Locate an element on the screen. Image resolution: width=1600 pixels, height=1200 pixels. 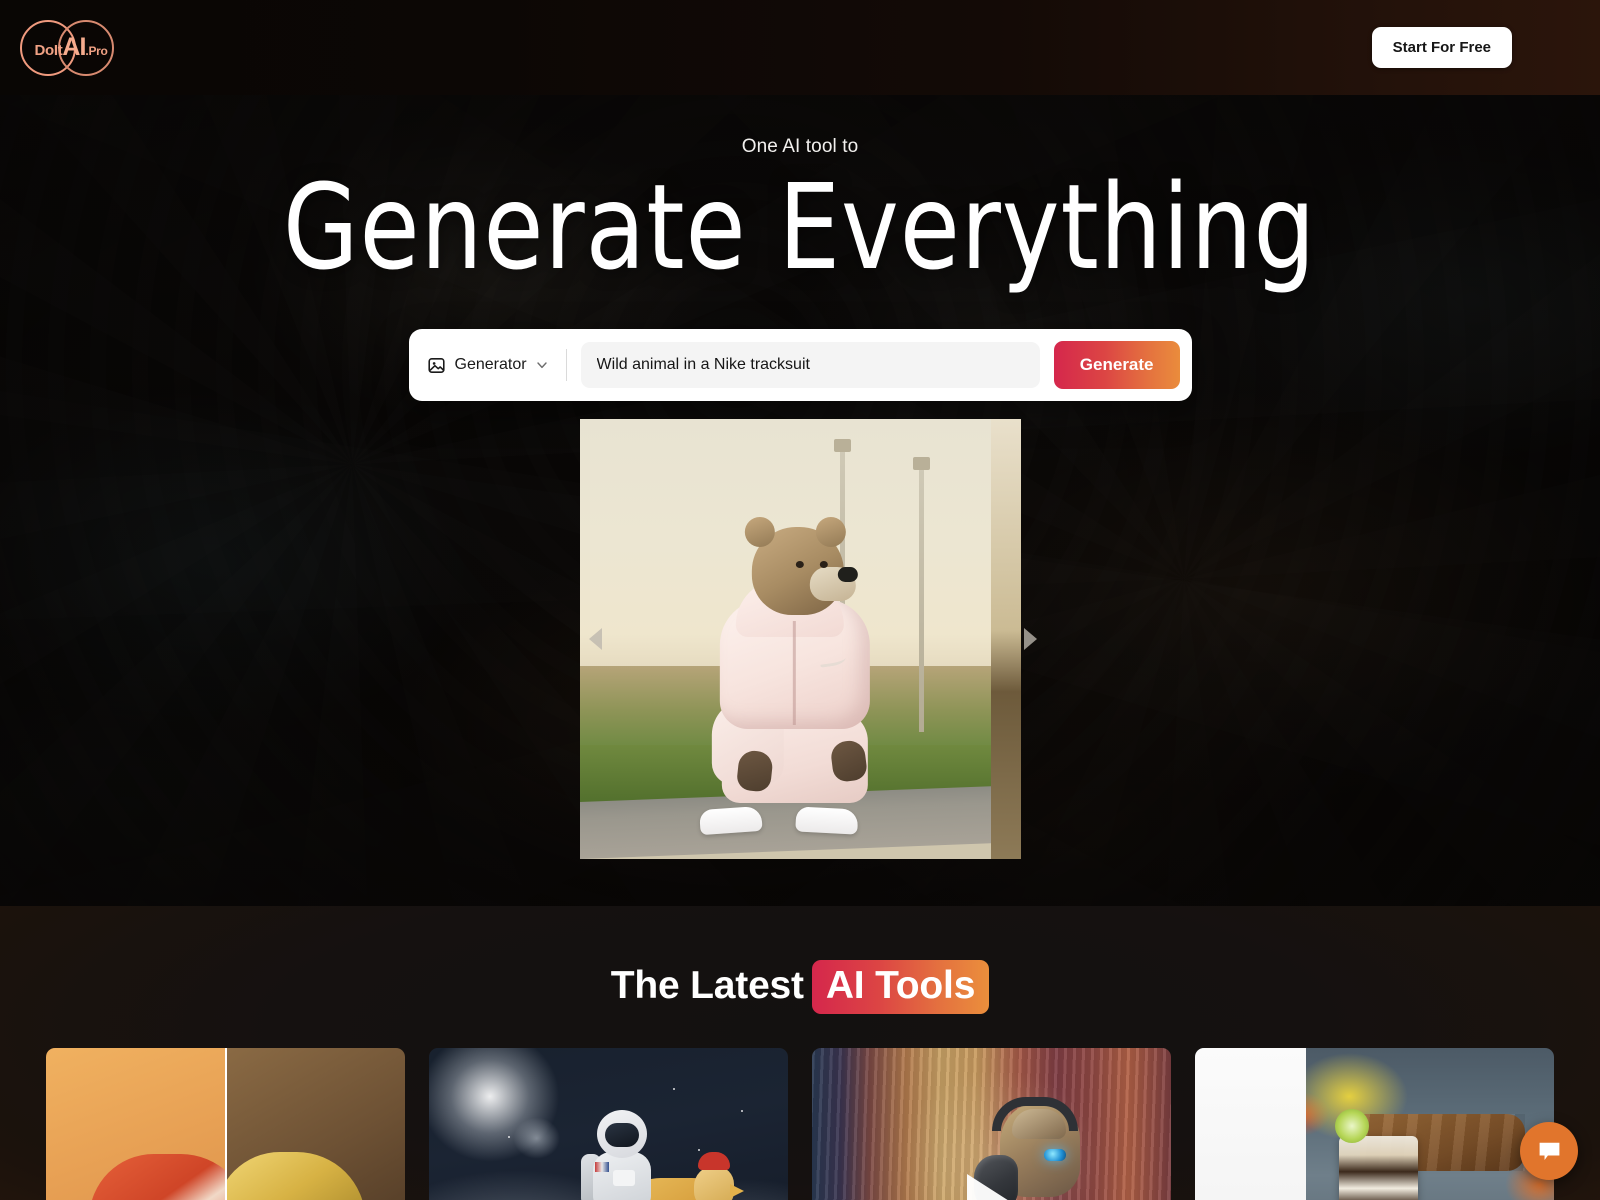
generator-search-bar: Generator Generate is located at coordinates (800, 365).